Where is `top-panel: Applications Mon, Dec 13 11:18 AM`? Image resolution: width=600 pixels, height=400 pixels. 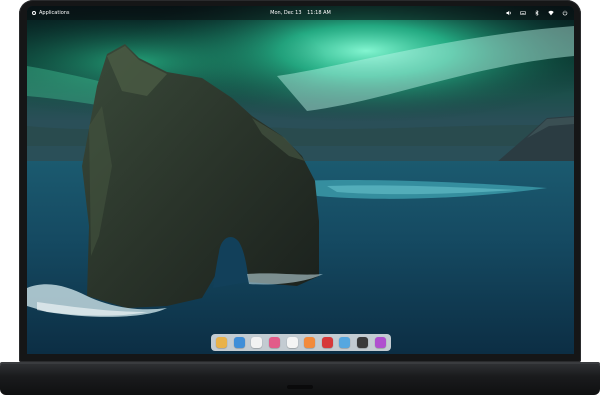 top-panel: Applications Mon, Dec 13 11:18 AM is located at coordinates (300, 13).